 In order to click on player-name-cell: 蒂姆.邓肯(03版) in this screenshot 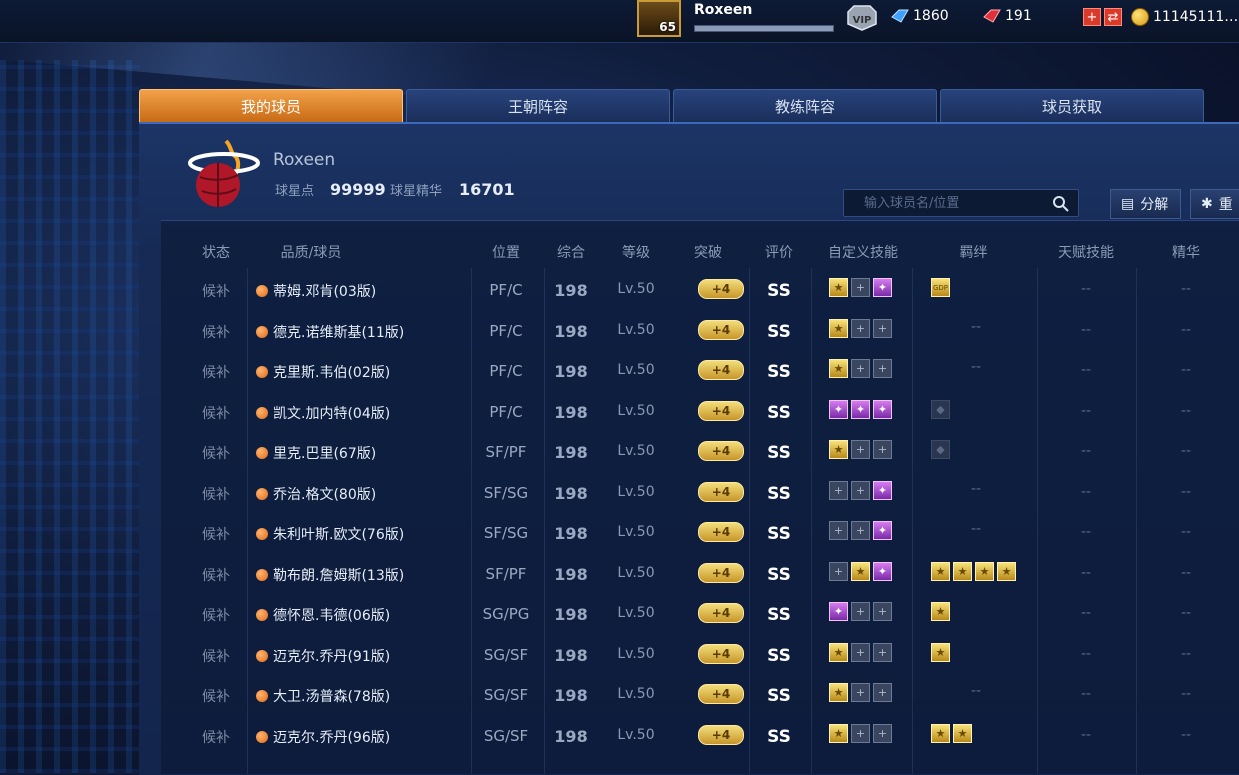, I will do `click(356, 291)`.